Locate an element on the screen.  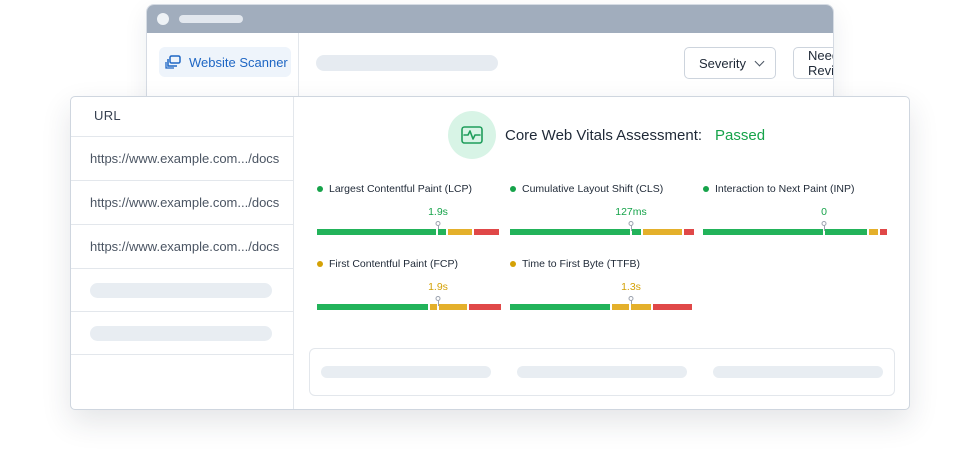
website-scanner-label: Website Scanner is located at coordinates (238, 62).